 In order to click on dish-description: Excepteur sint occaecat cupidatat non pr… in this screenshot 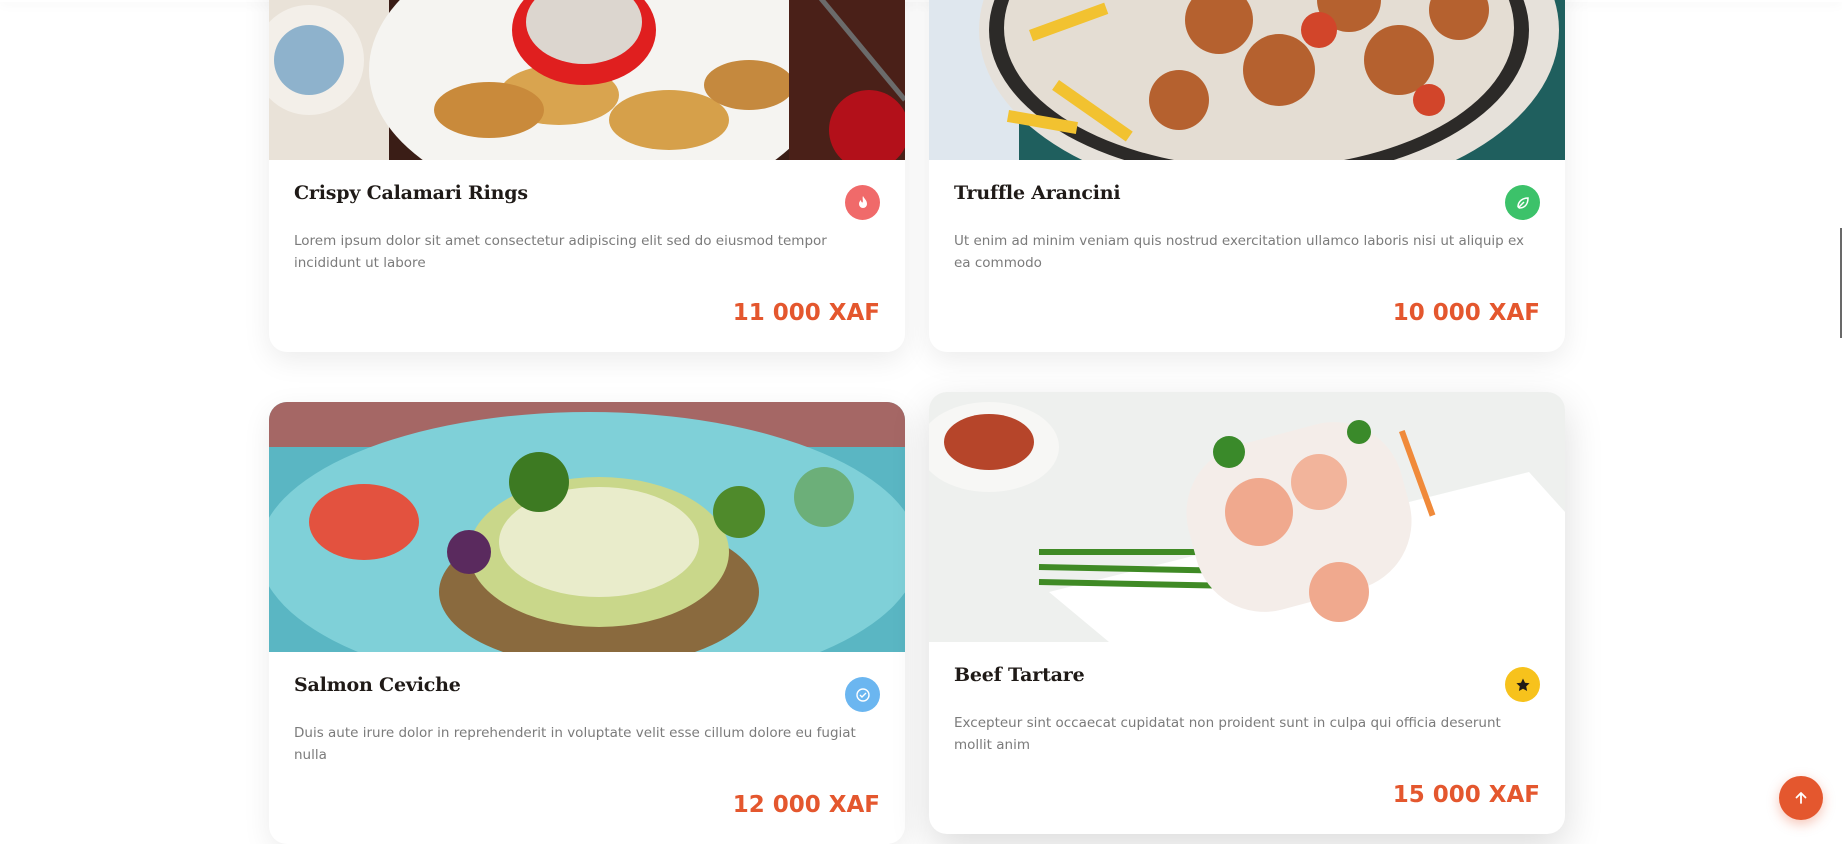, I will do `click(1227, 734)`.